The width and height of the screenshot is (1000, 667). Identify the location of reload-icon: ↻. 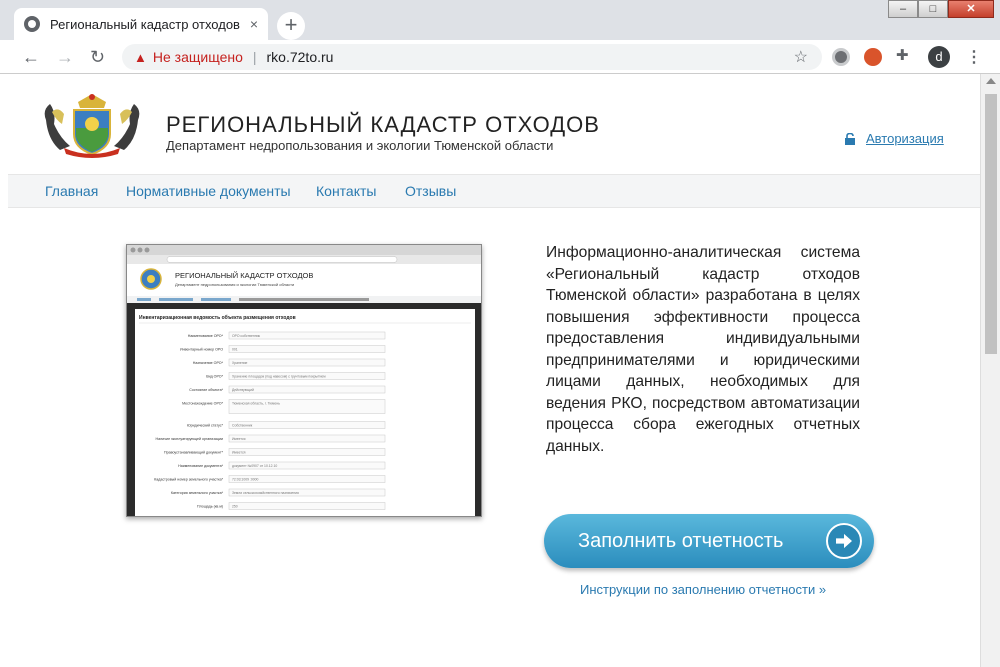
(97, 57).